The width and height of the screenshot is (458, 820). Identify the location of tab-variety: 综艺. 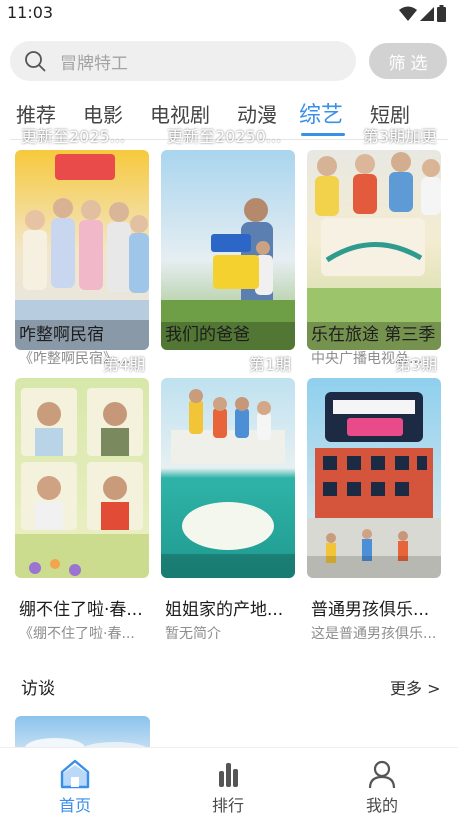
(321, 113).